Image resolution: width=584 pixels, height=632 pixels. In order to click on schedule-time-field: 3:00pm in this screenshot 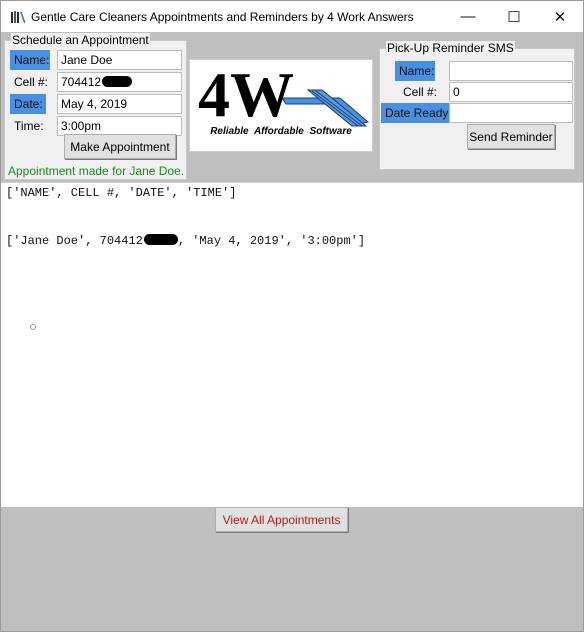, I will do `click(119, 126)`.